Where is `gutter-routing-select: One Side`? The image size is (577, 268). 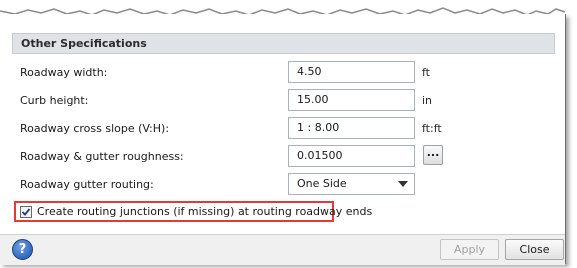
gutter-routing-select: One Side is located at coordinates (351, 184).